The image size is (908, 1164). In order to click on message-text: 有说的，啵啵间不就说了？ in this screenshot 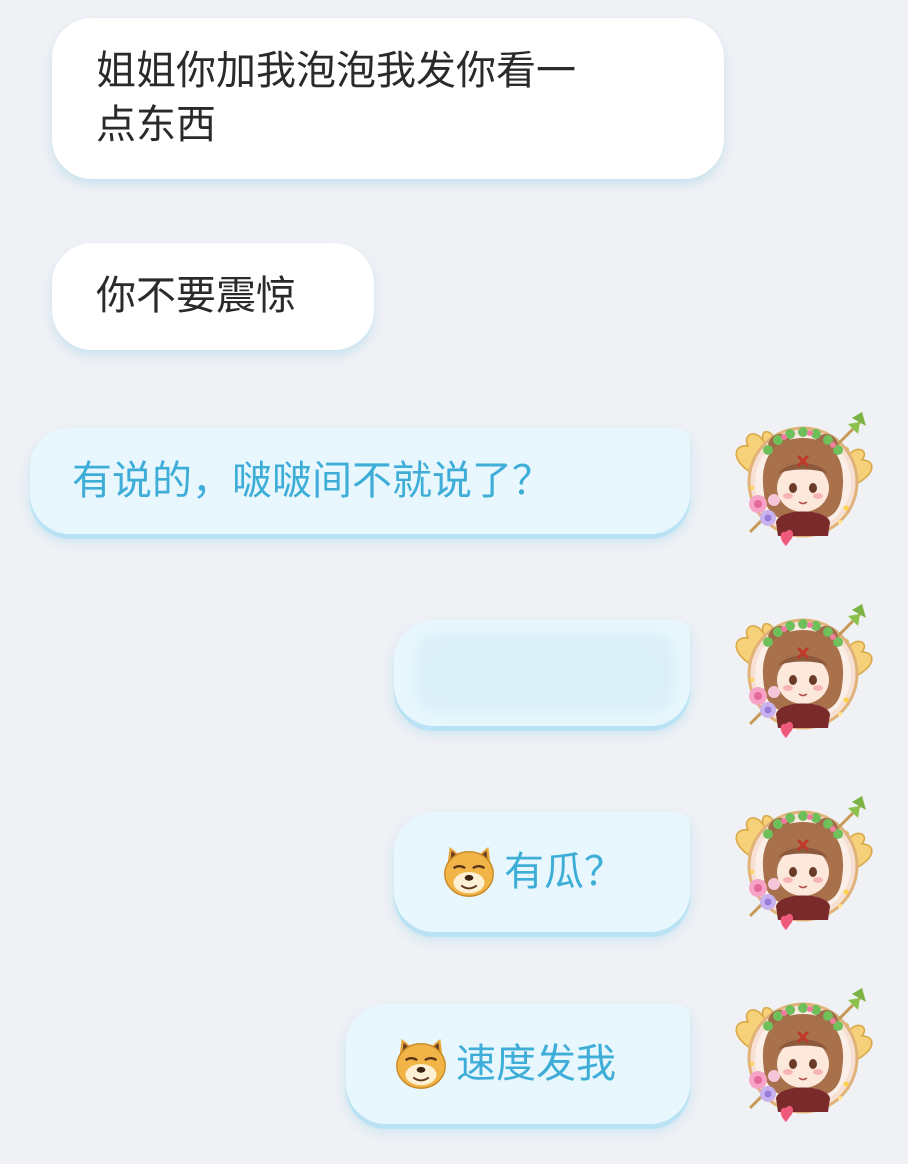, I will do `click(312, 481)`.